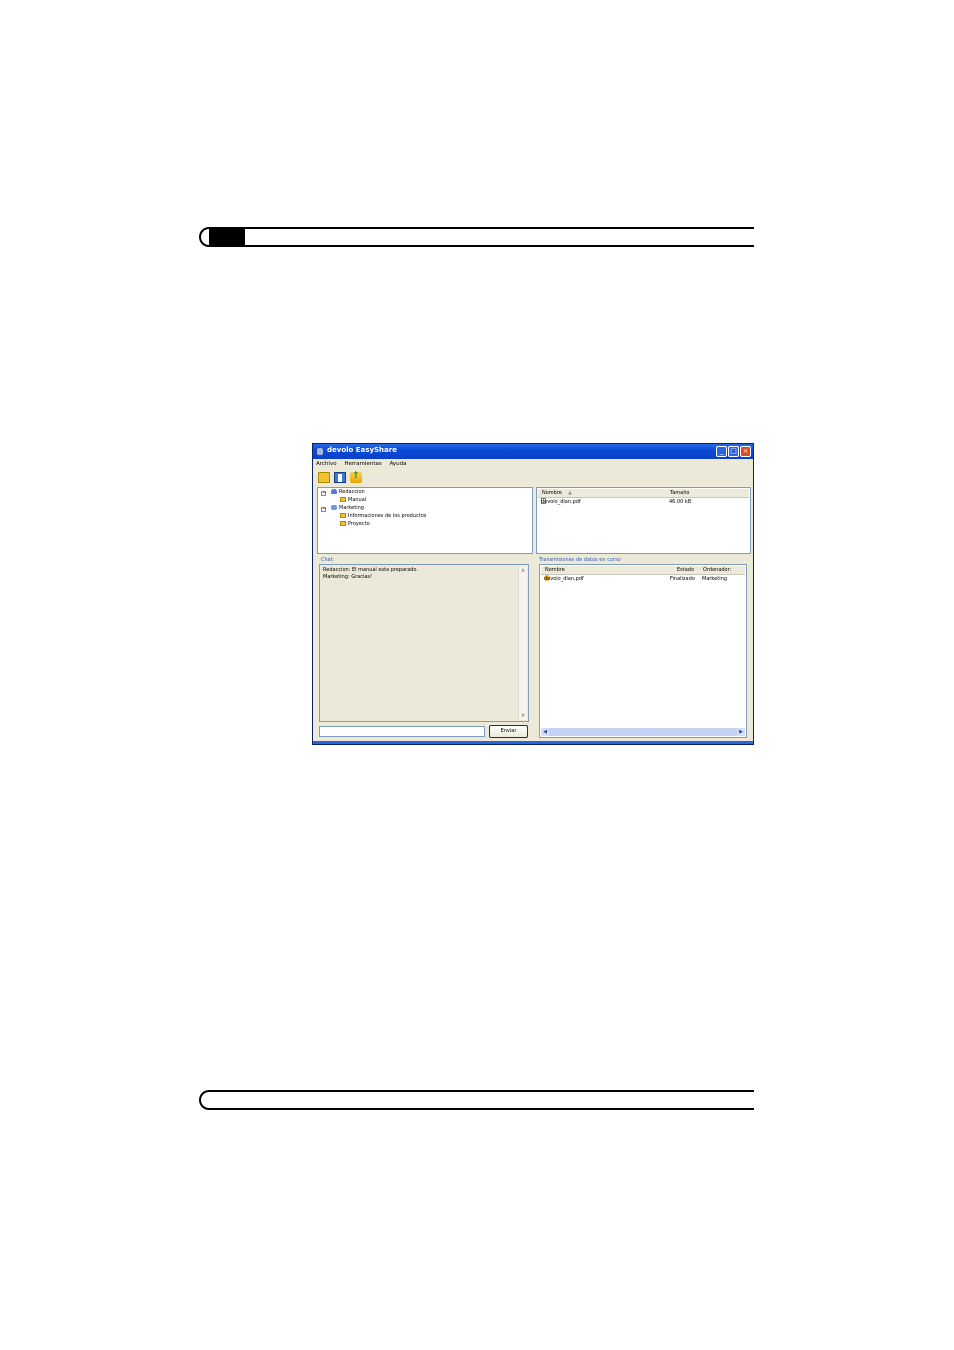 The image size is (954, 1350). Describe the element at coordinates (326, 464) in the screenshot. I see `menu-archivo: Archivo` at that location.